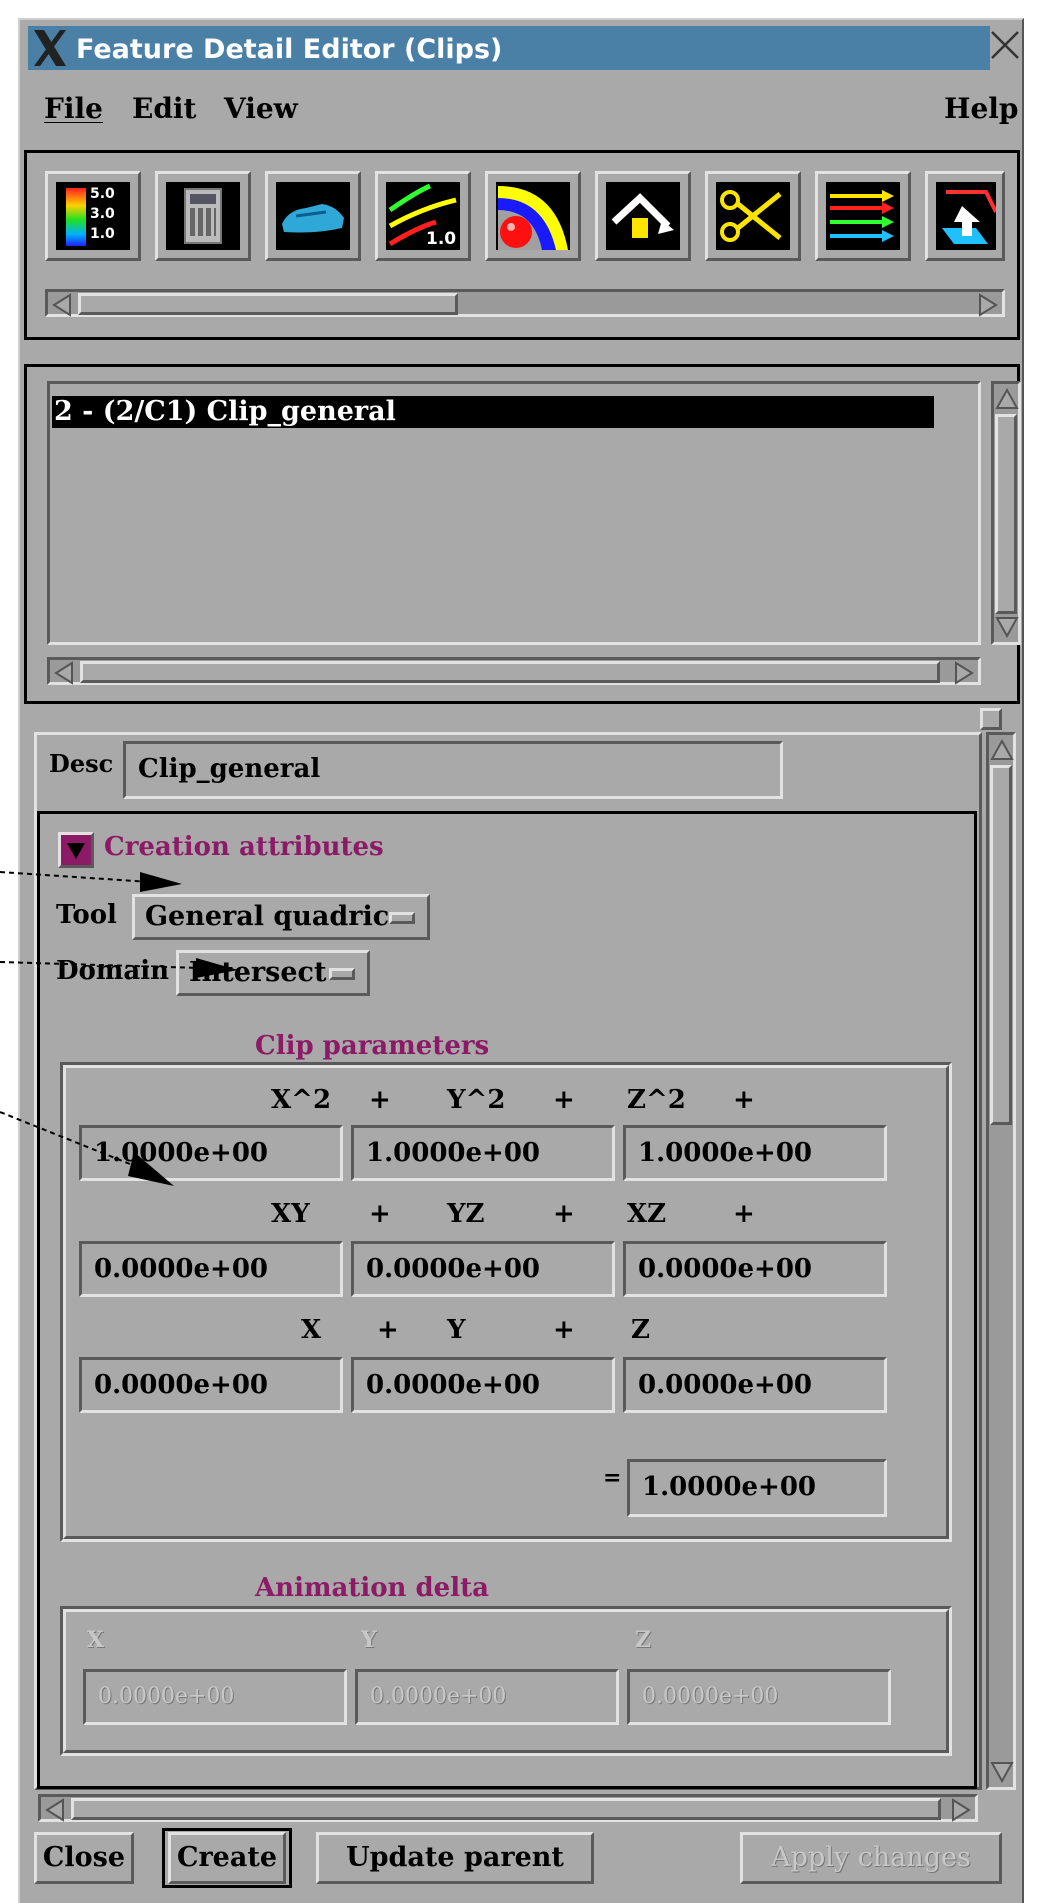 Image resolution: width=1040 pixels, height=1903 pixels. What do you see at coordinates (483, 1153) in the screenshot?
I see `coef-y2-field: 1.0000e+00` at bounding box center [483, 1153].